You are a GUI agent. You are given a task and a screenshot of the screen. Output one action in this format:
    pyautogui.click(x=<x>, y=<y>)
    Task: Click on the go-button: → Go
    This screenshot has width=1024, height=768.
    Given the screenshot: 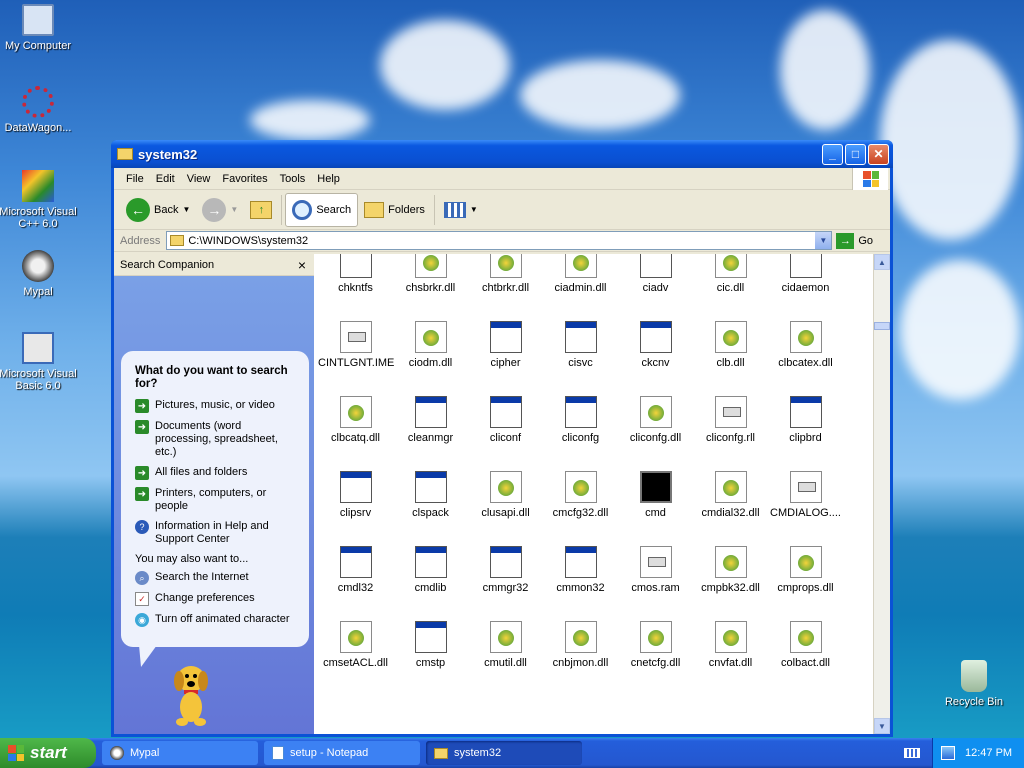 What is the action you would take?
    pyautogui.click(x=854, y=240)
    